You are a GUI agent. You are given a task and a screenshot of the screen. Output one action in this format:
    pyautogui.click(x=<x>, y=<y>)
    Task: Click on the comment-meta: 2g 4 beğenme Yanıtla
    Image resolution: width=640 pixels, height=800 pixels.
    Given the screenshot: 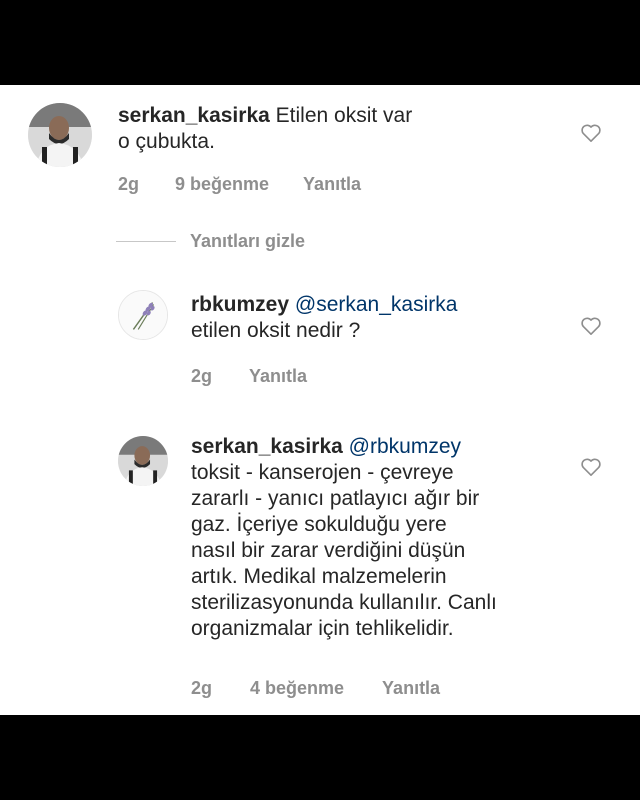 What is the action you would take?
    pyautogui.click(x=315, y=688)
    